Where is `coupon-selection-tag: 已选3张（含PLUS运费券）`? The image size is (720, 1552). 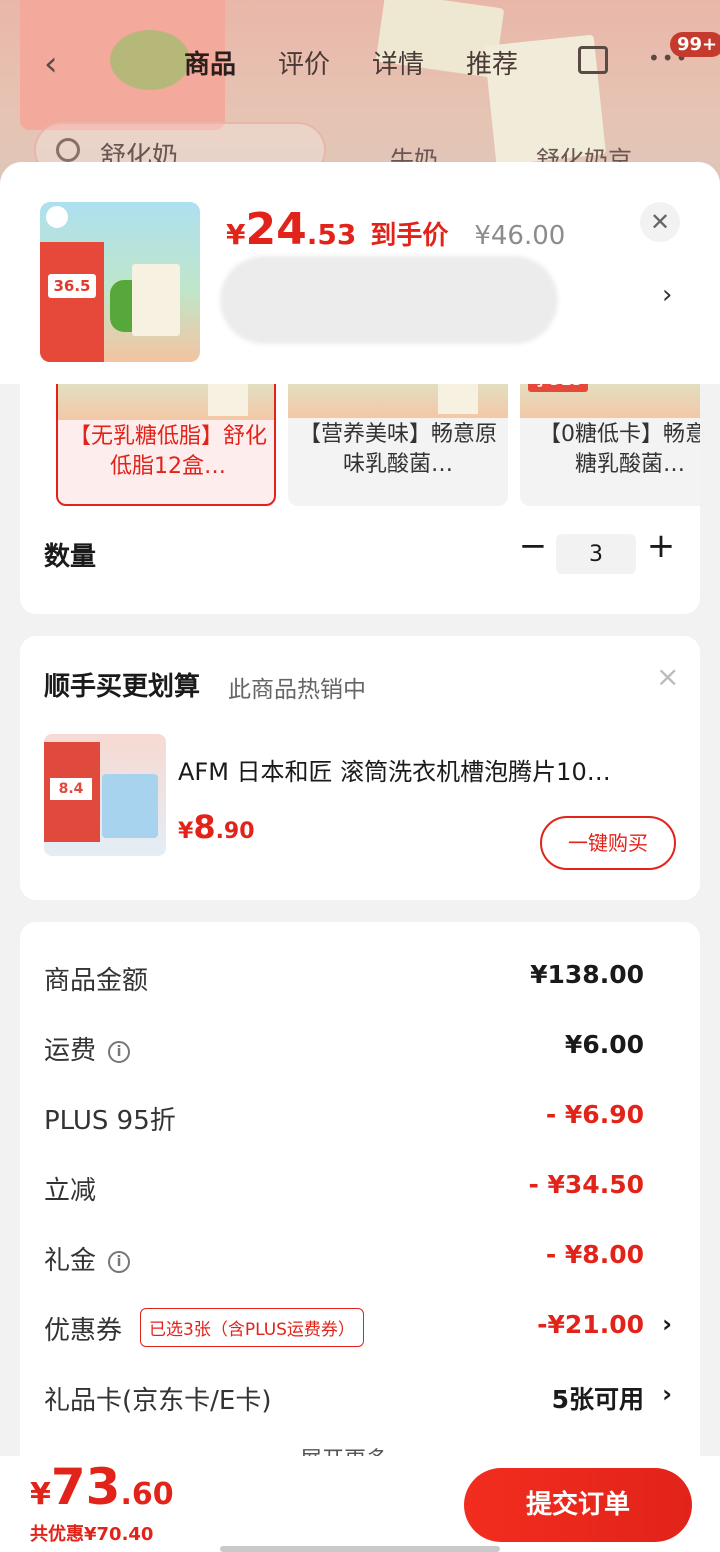
coupon-selection-tag: 已选3张（含PLUS运费券） is located at coordinates (252, 1327).